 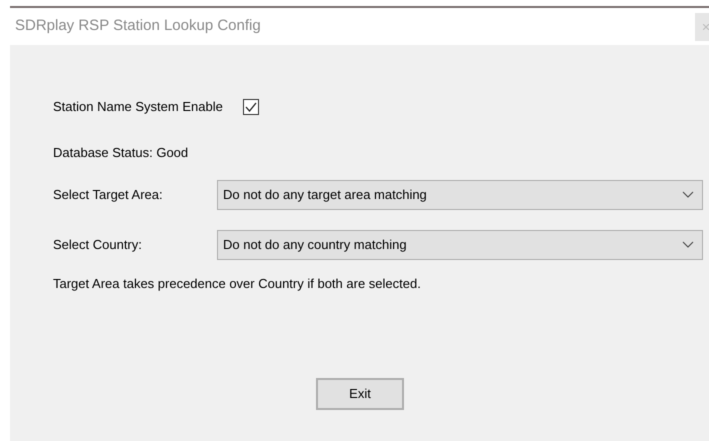 I want to click on dropdown: Do not do any country matching, so click(x=460, y=245).